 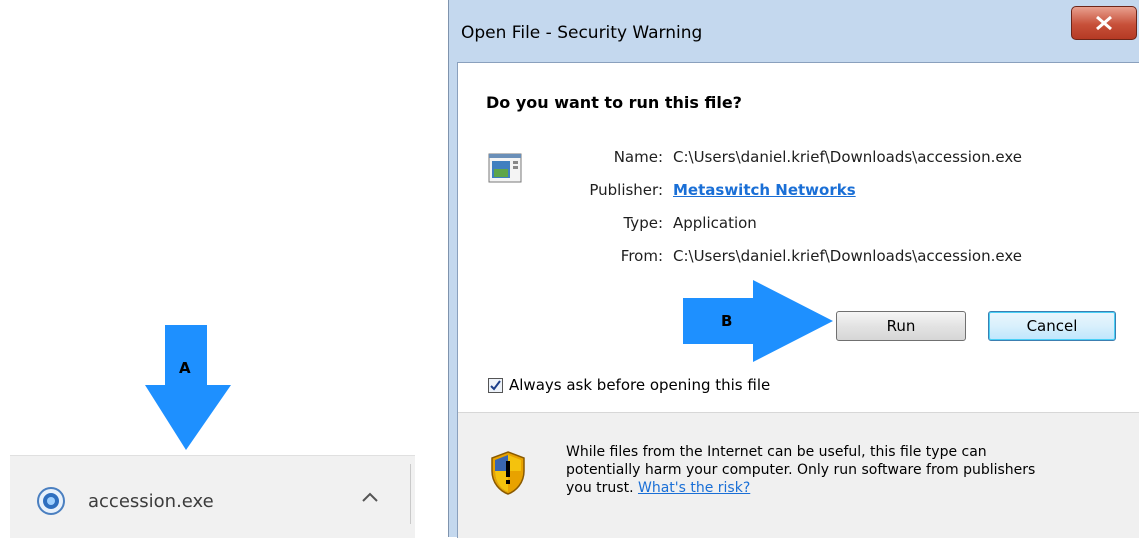 I want to click on name-label: Name:, so click(x=638, y=157).